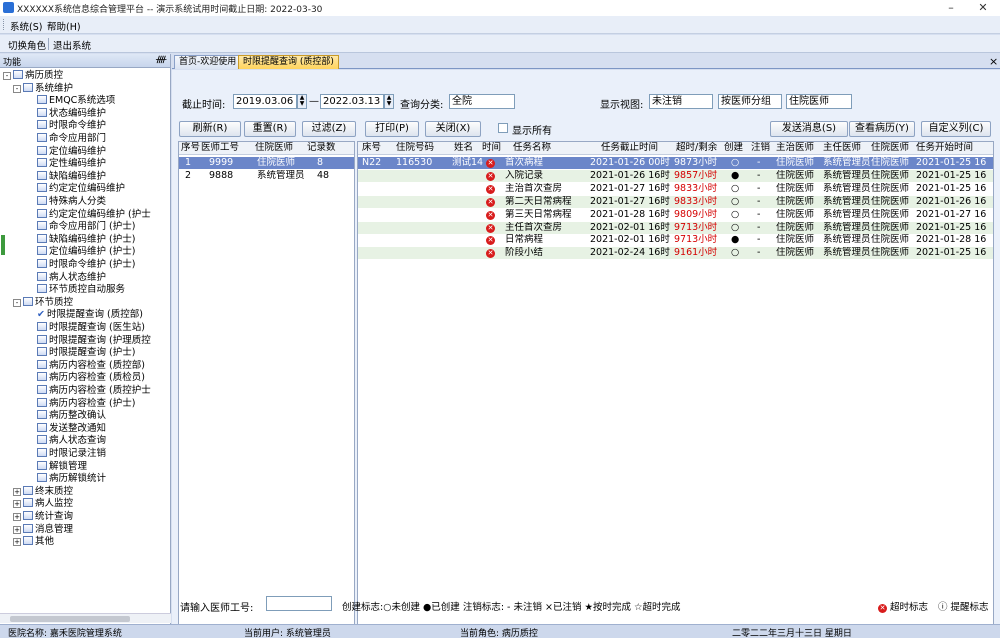 The height and width of the screenshot is (638, 1000). Describe the element at coordinates (84, 365) in the screenshot. I see `tree-item: 病历内容检查 (质控部)` at that location.